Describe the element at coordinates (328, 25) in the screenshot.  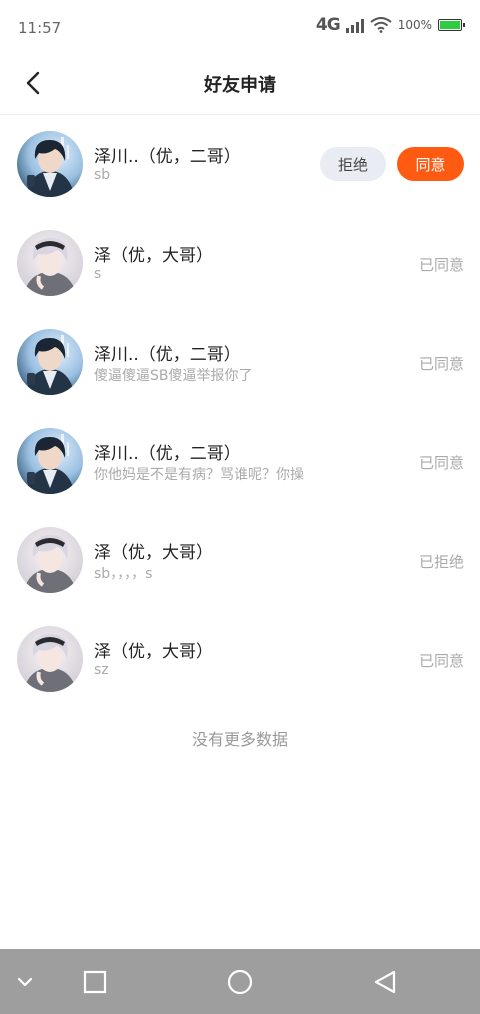
I see `network-type: 4G` at that location.